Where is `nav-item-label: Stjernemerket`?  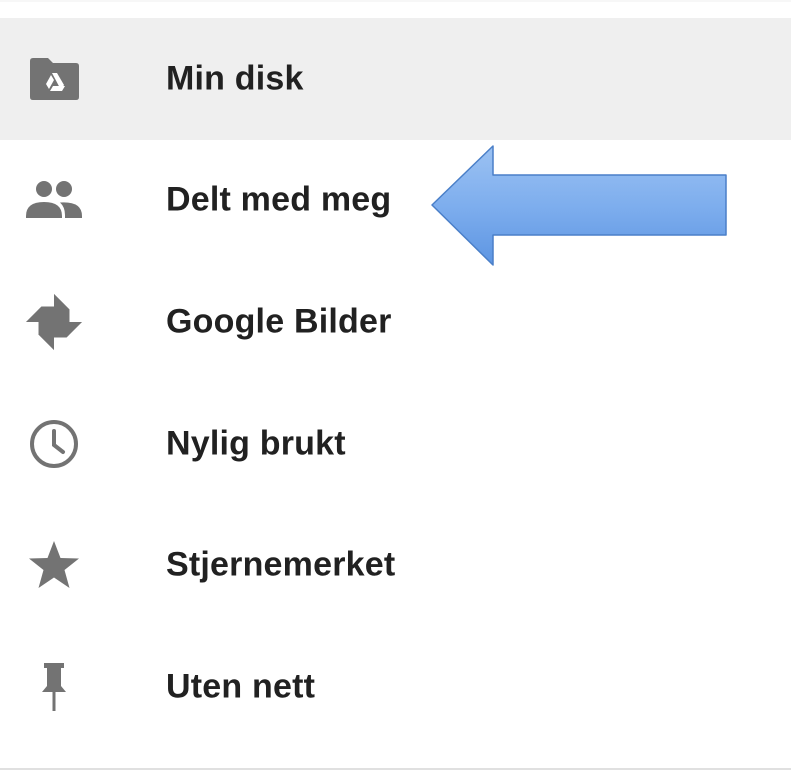
nav-item-label: Stjernemerket is located at coordinates (281, 564).